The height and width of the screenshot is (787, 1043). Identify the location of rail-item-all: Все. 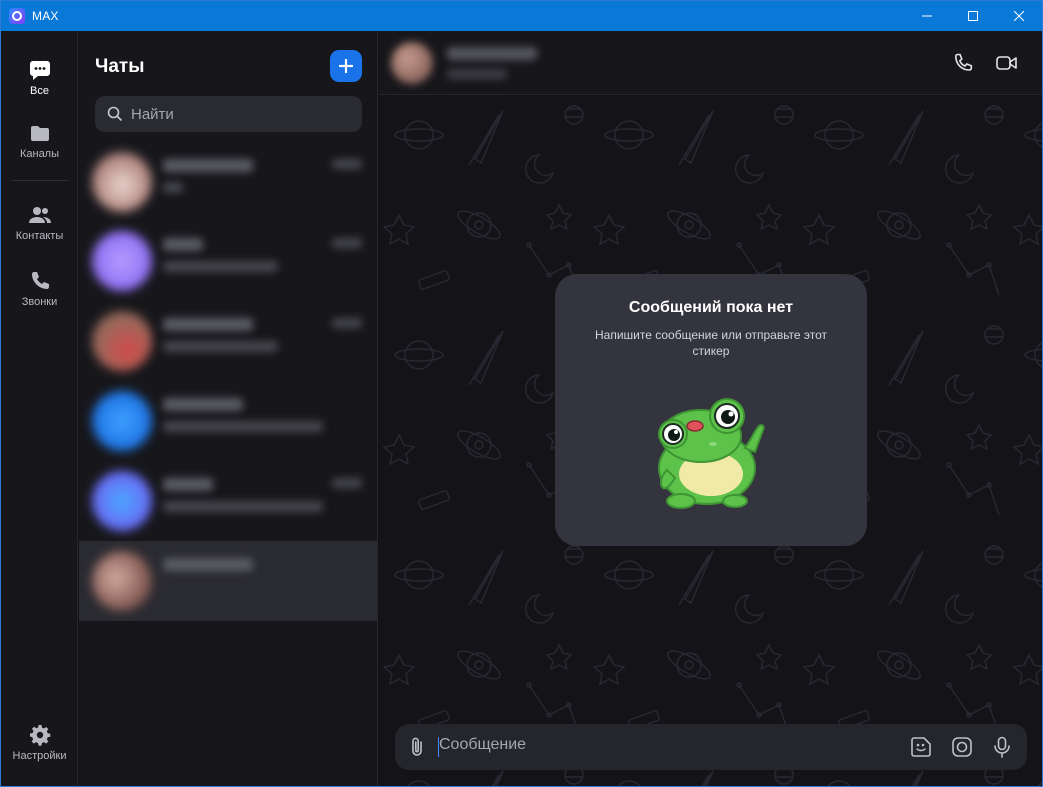
(39, 77).